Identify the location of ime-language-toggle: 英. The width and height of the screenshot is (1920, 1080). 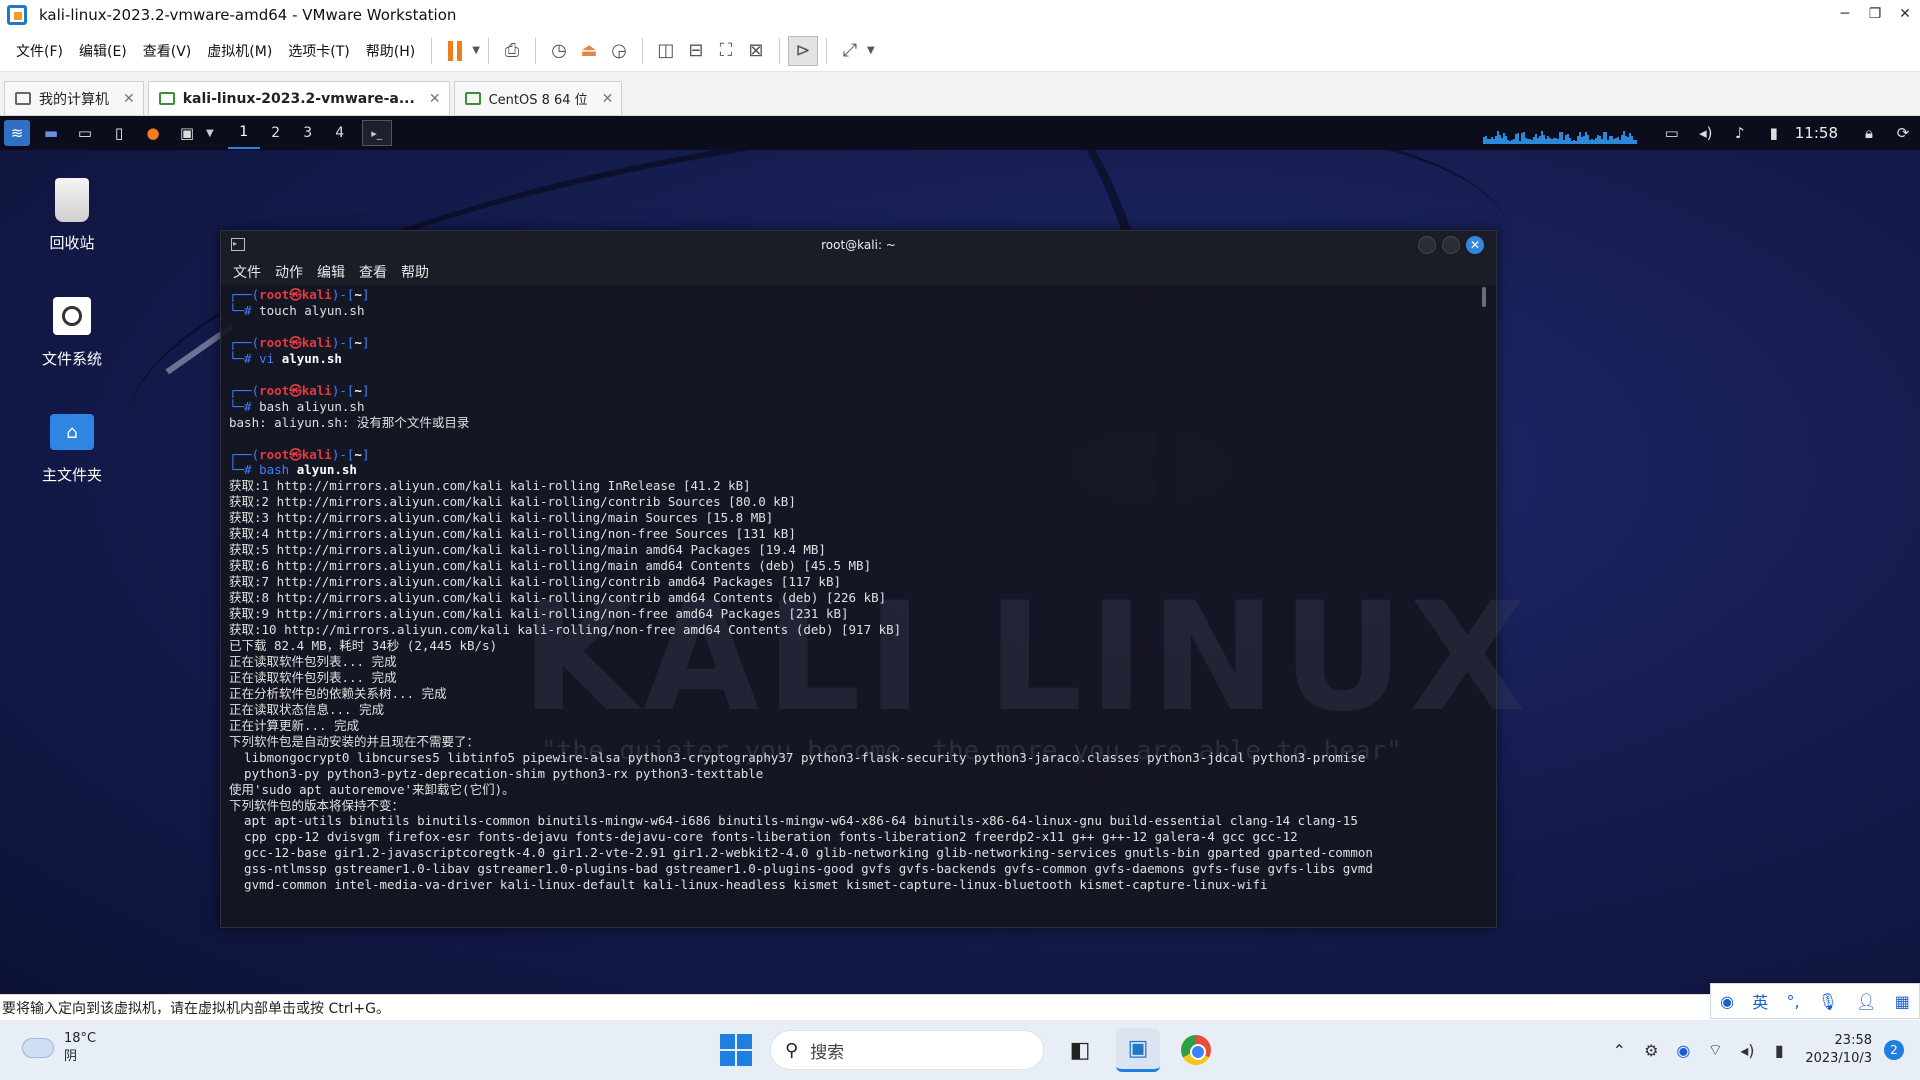
(1760, 1001).